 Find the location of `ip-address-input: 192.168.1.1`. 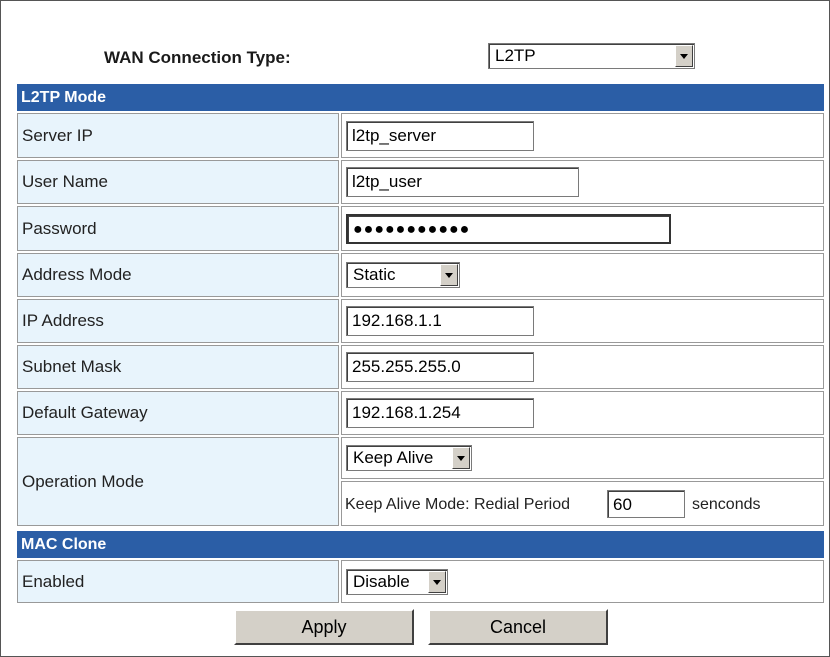

ip-address-input: 192.168.1.1 is located at coordinates (440, 321).